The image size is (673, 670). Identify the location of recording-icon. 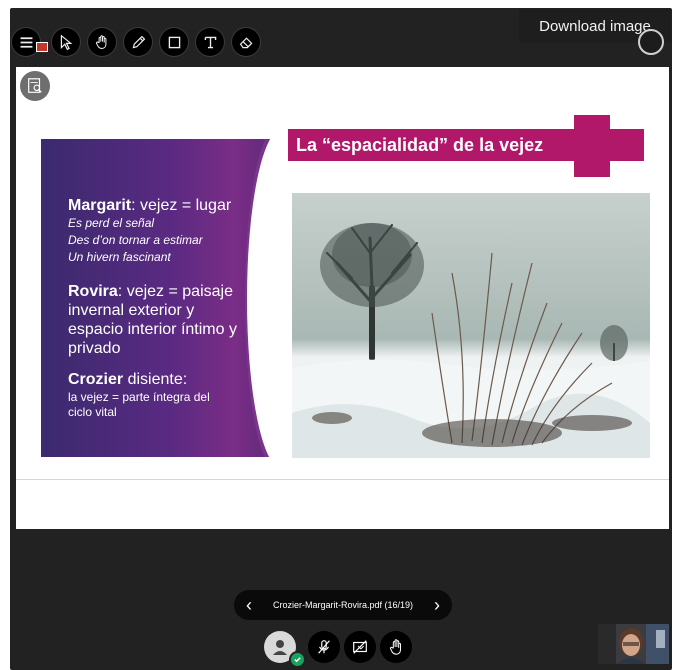
(42, 47).